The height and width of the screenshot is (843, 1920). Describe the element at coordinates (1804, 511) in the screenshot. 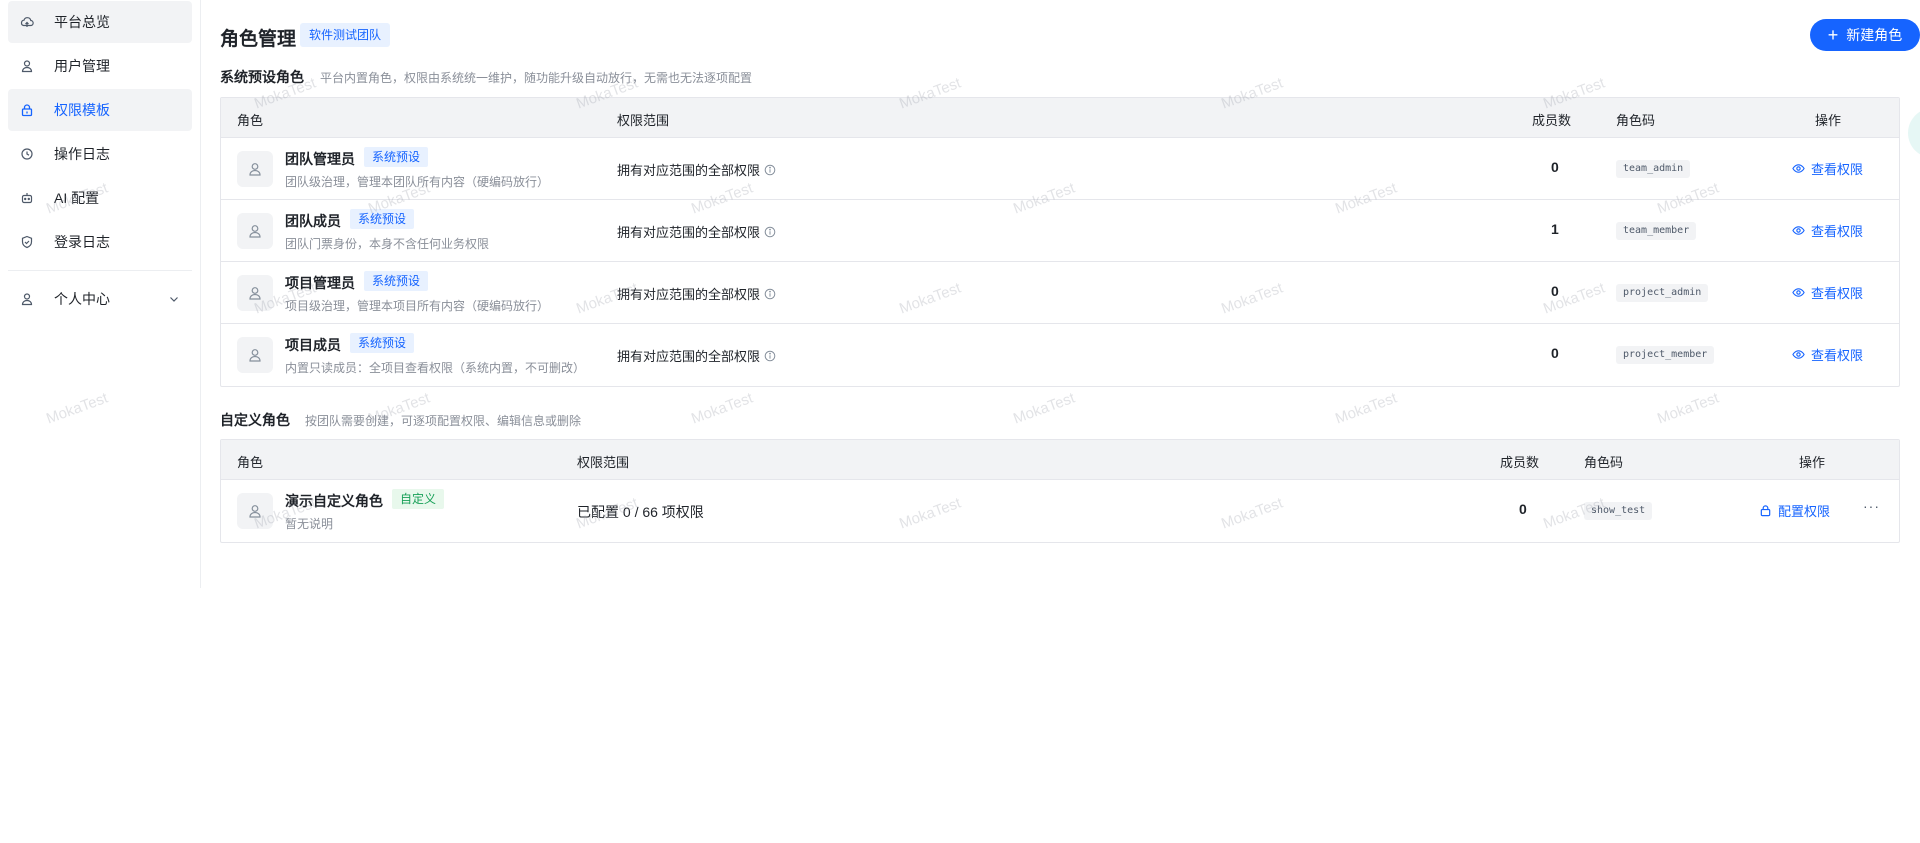

I see `action-label: 配置权限` at that location.